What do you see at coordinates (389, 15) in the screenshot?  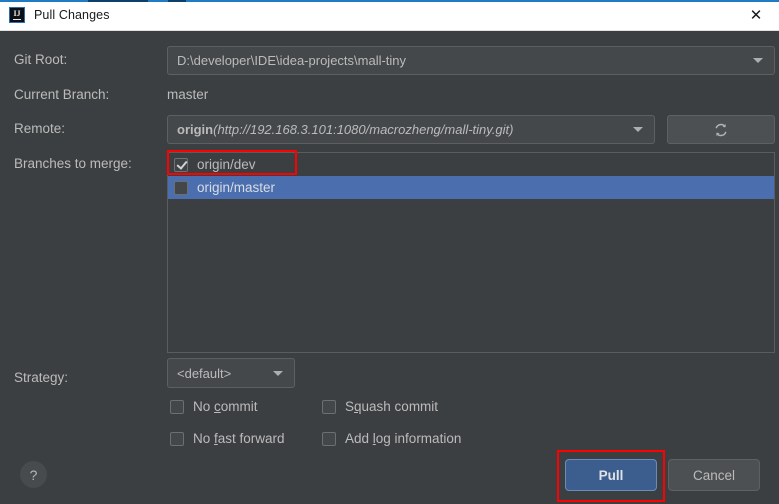 I see `title-bar: IJ Pull Changes ✕` at bounding box center [389, 15].